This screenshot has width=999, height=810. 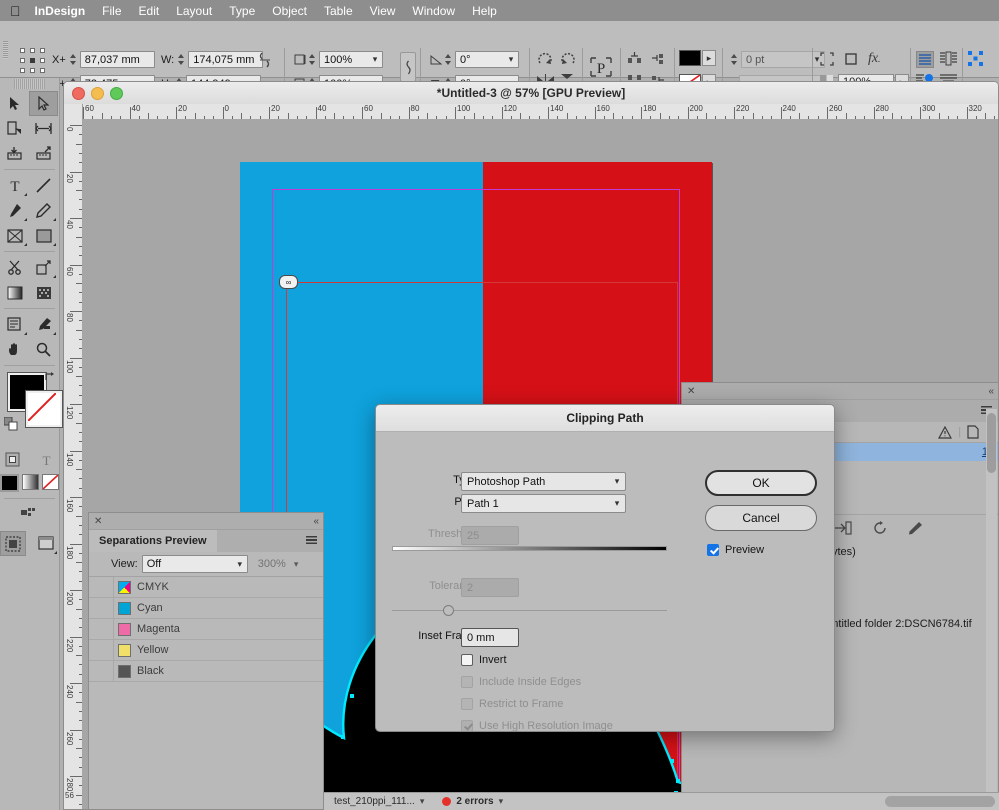 I want to click on invert-checkbox, so click(x=467, y=660).